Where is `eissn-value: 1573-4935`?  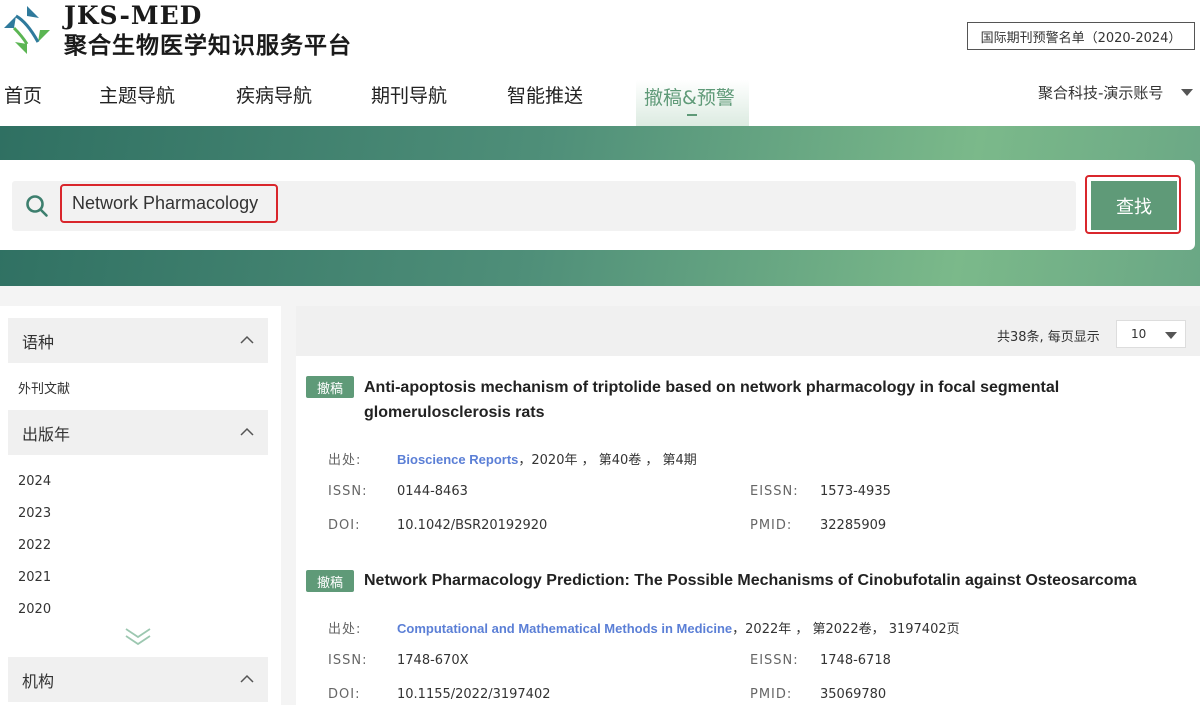 eissn-value: 1573-4935 is located at coordinates (855, 491).